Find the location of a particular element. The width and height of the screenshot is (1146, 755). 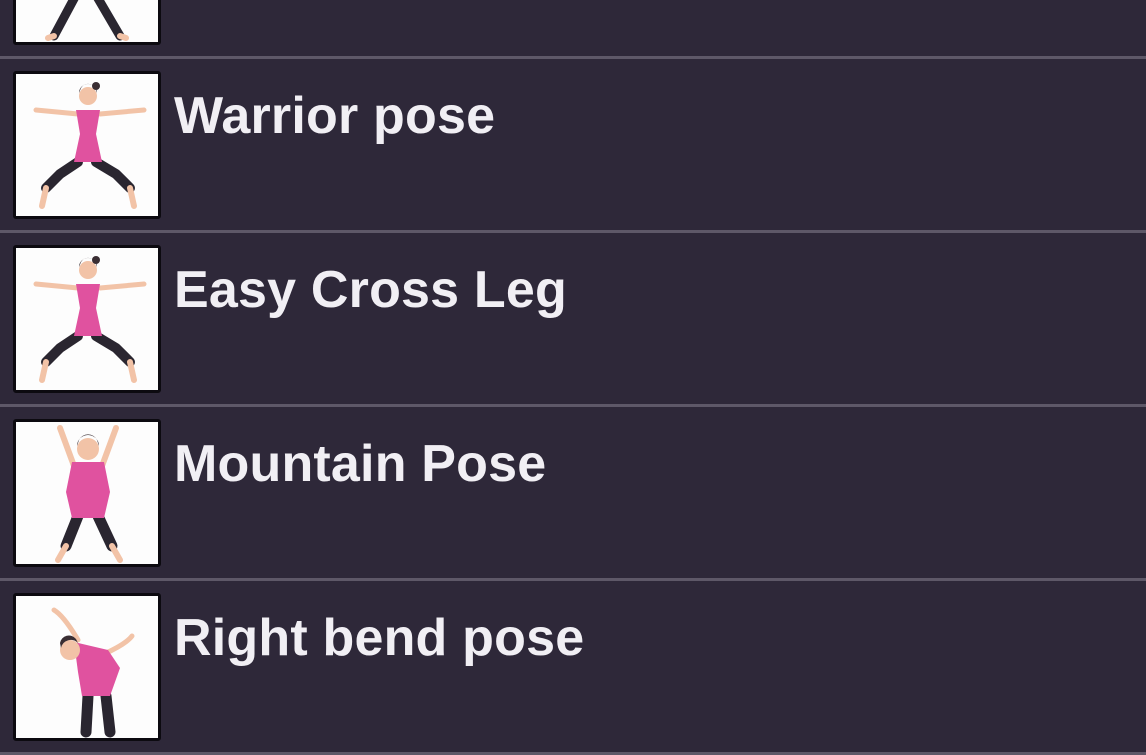

pose-label: Warrior pose is located at coordinates (335, 116).